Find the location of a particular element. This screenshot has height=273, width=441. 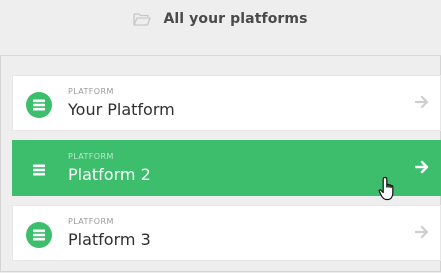

platform-name: Platform 3 is located at coordinates (109, 239).